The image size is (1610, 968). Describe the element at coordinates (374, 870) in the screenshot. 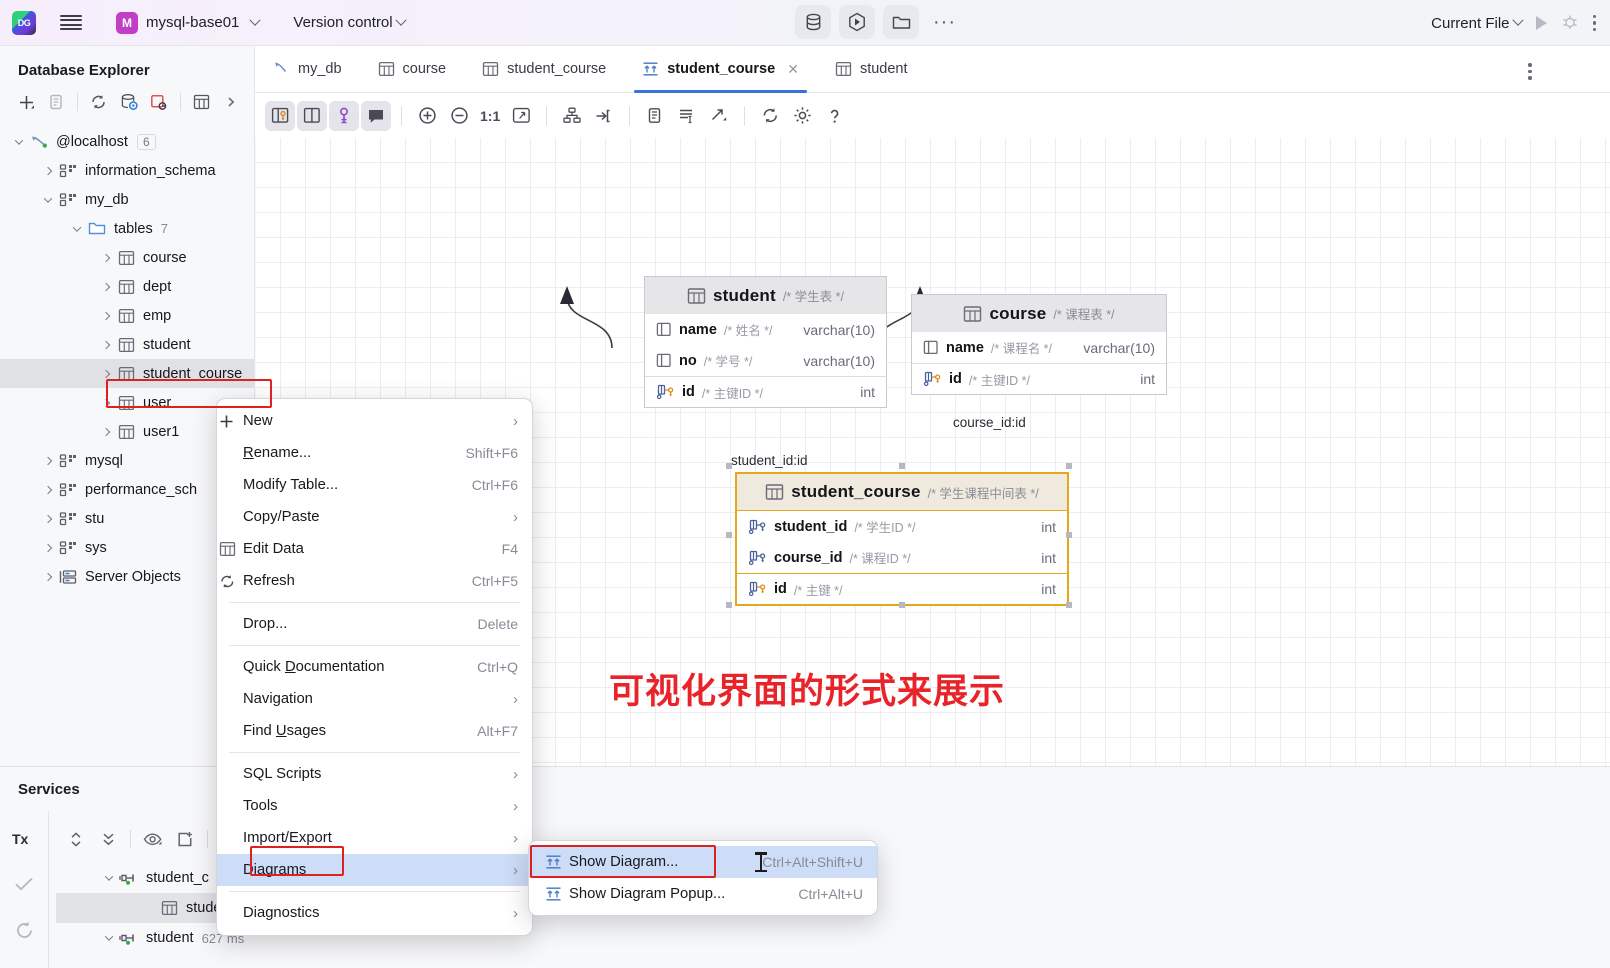

I see `menu-item-diagrams: Diagrams ›` at that location.